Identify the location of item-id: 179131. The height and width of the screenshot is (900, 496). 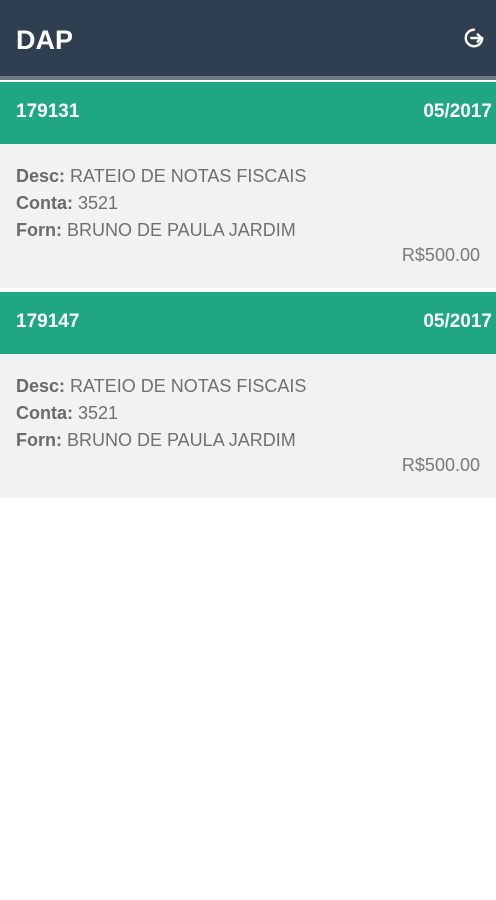
(48, 111).